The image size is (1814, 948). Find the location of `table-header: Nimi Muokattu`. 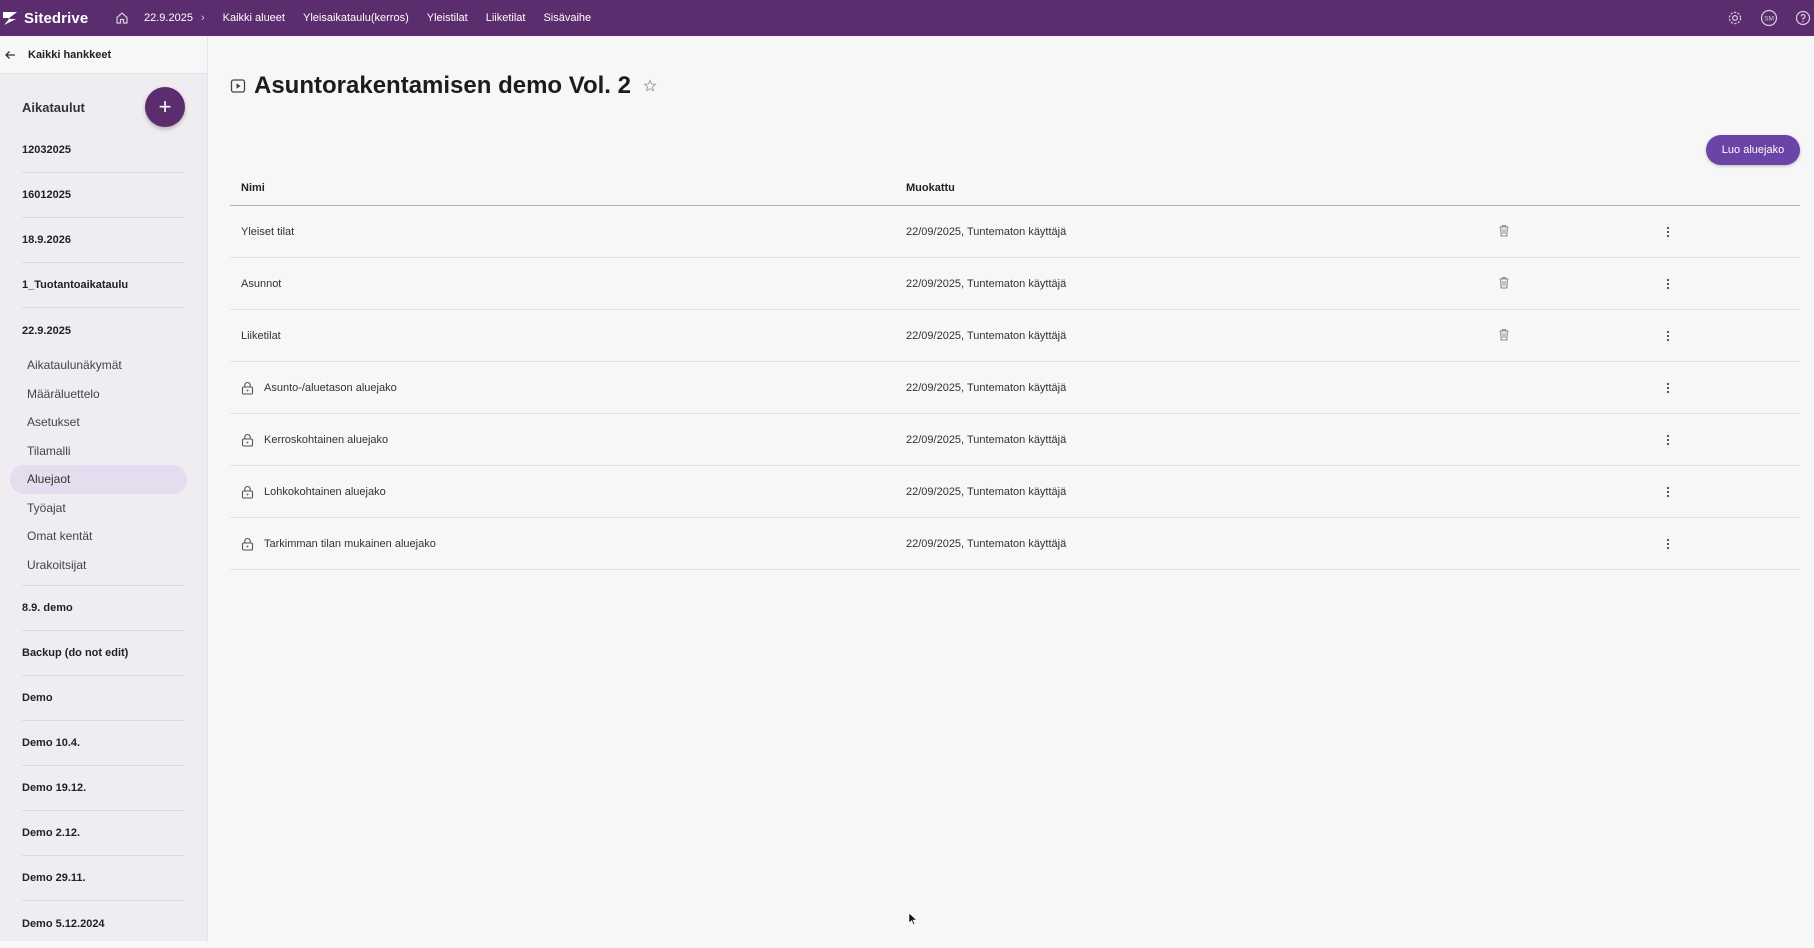

table-header: Nimi Muokattu is located at coordinates (1015, 188).